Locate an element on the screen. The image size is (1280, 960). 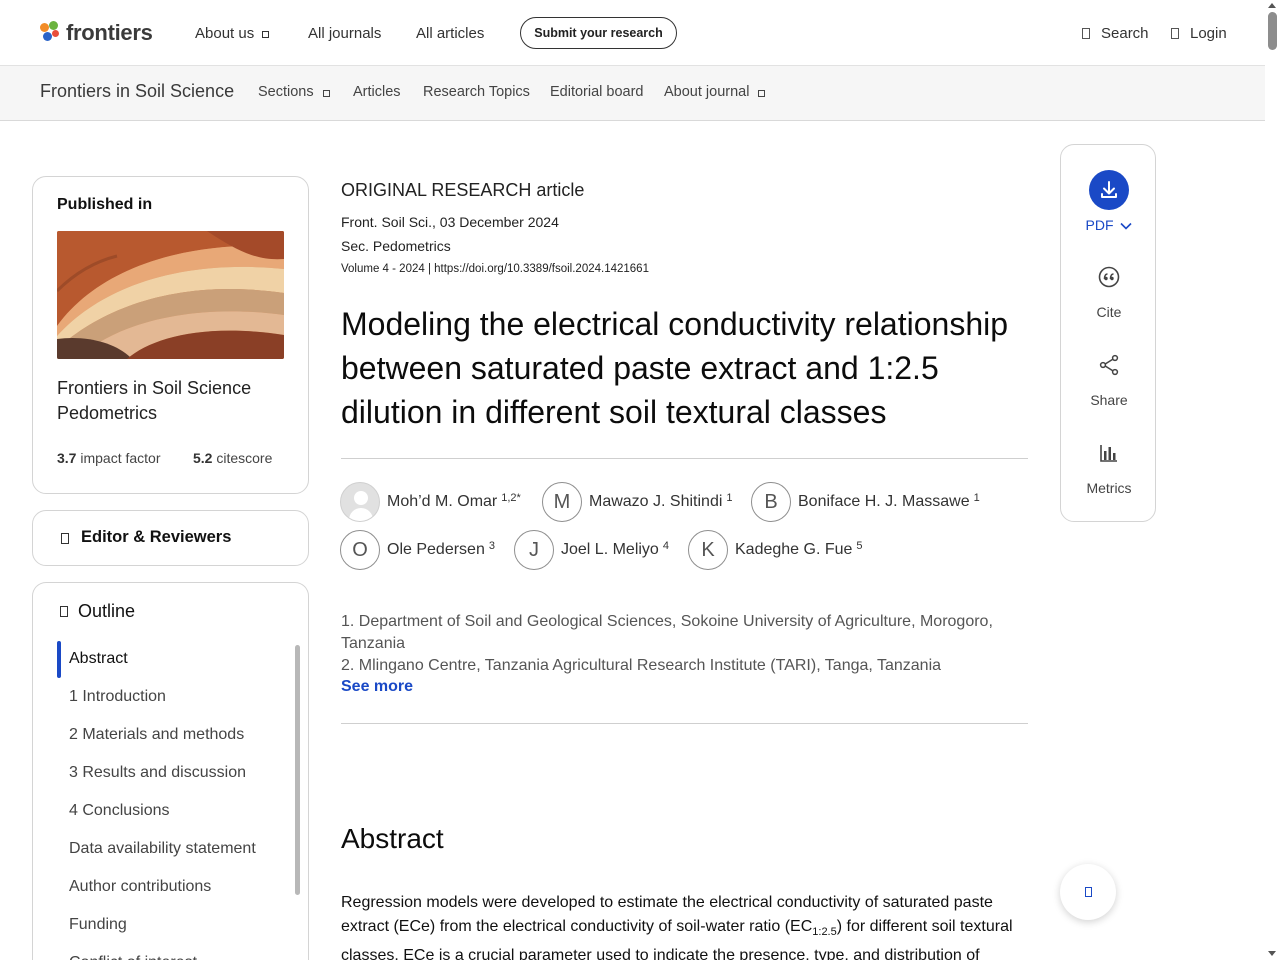
journal-cover-image is located at coordinates (170, 295).